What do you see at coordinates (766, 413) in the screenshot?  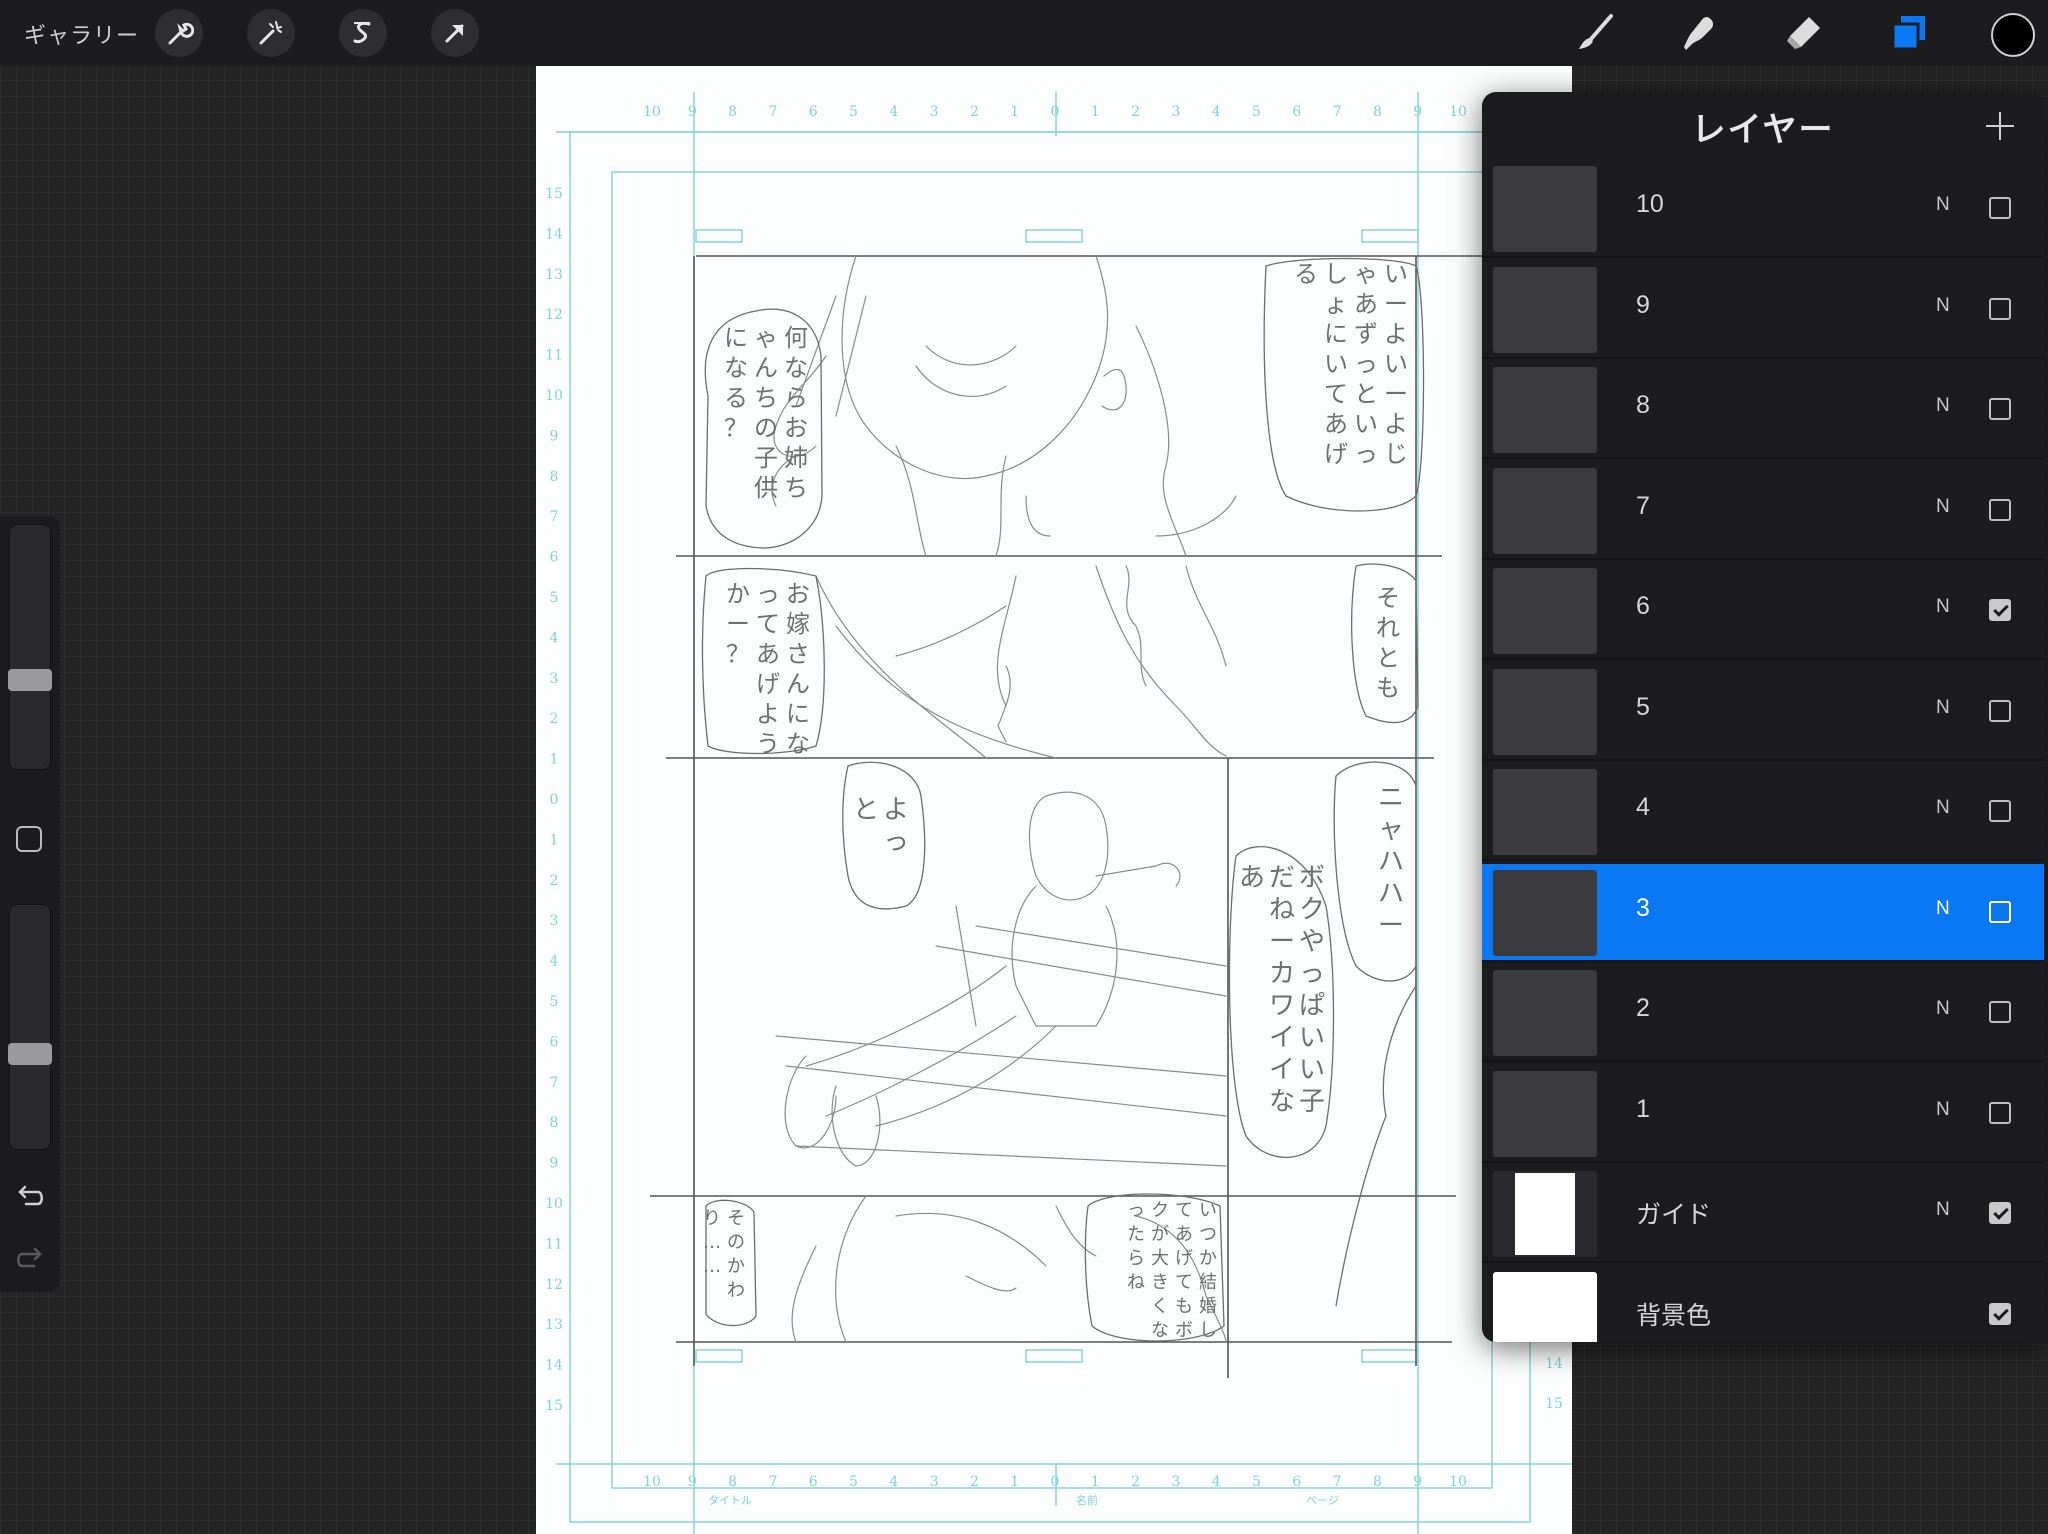 I see `speech-line: 何ならお姉ちゃんちの子供になる？` at bounding box center [766, 413].